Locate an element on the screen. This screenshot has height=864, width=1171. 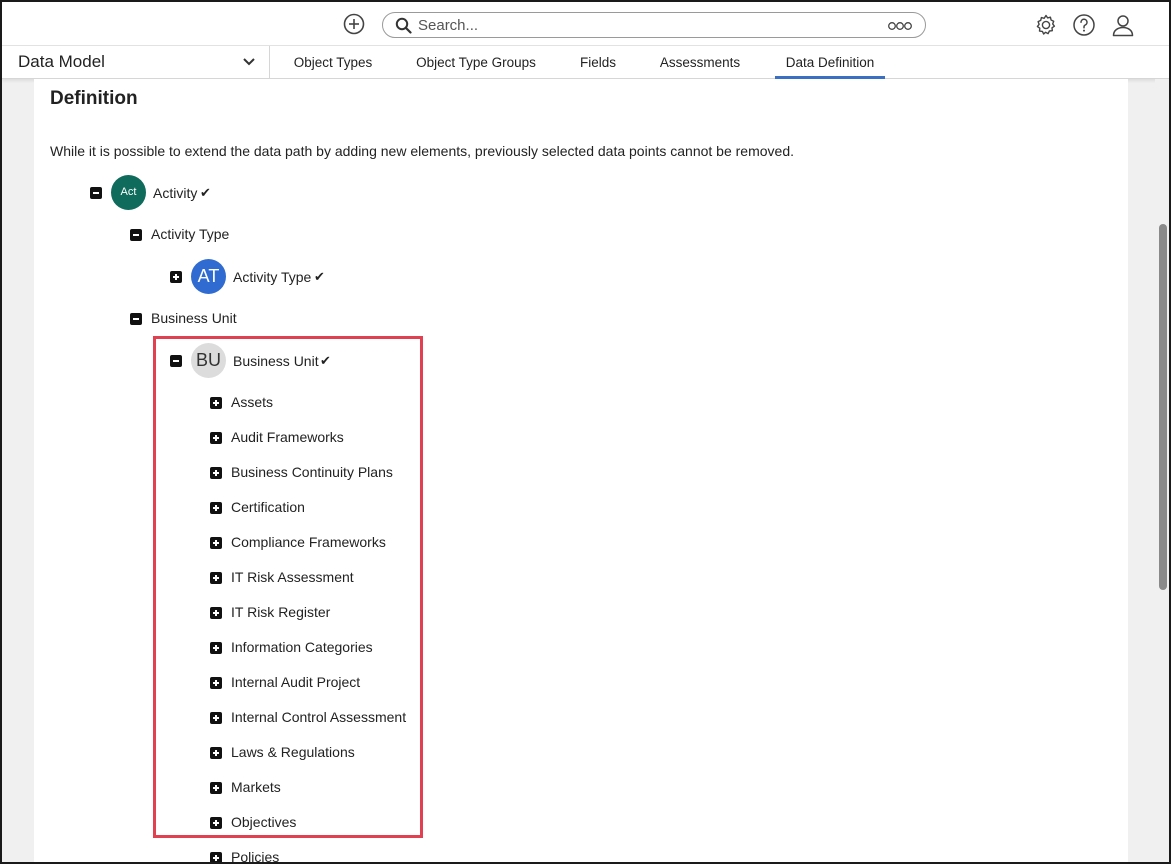
child-label: Policies is located at coordinates (255, 855).